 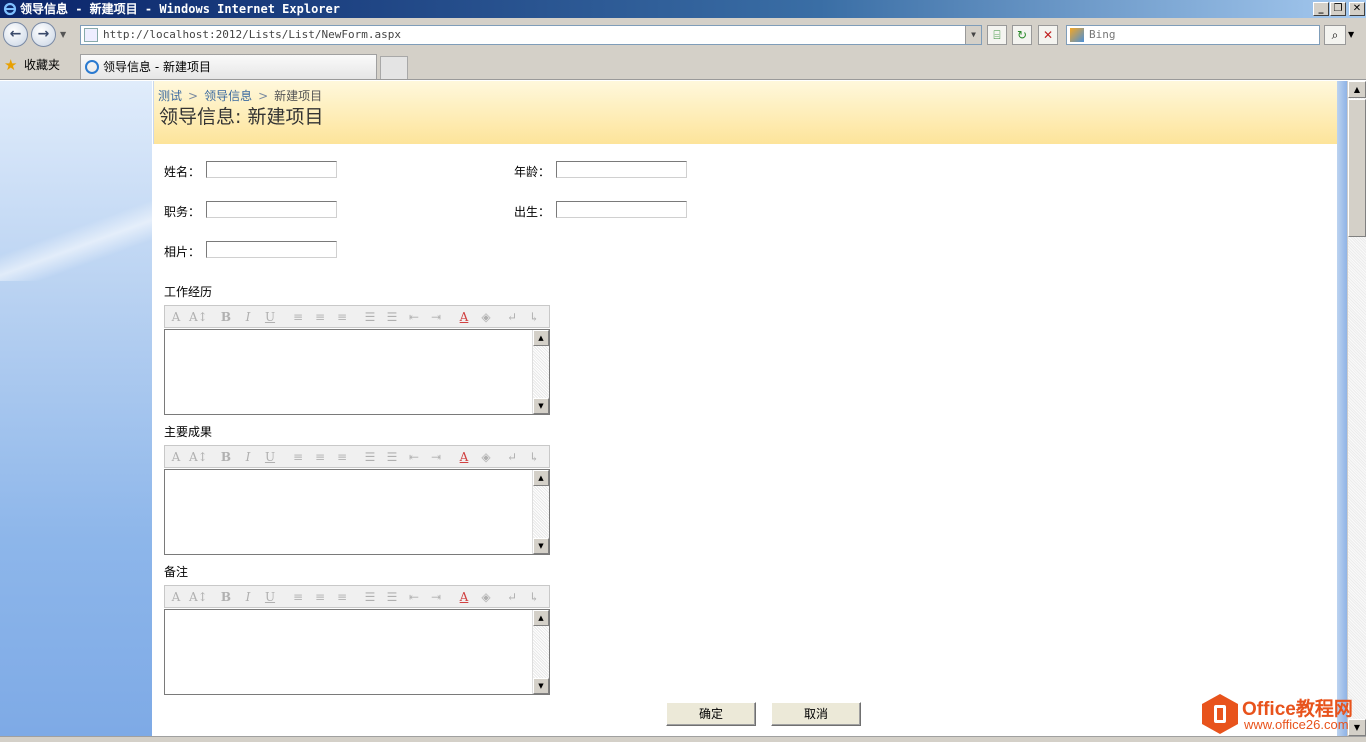 What do you see at coordinates (621, 209) in the screenshot?
I see `birth-input` at bounding box center [621, 209].